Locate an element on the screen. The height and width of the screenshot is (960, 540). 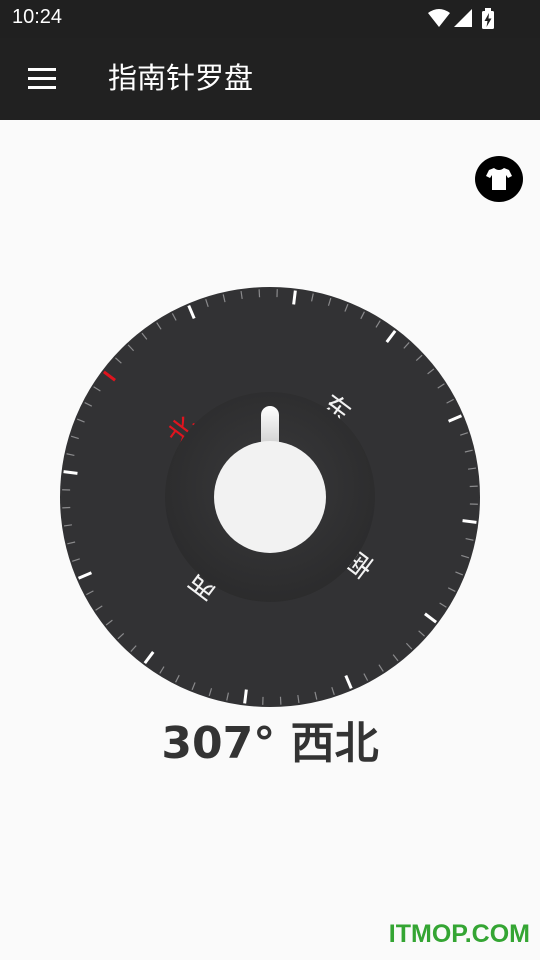
battery-charging-icon is located at coordinates (488, 18).